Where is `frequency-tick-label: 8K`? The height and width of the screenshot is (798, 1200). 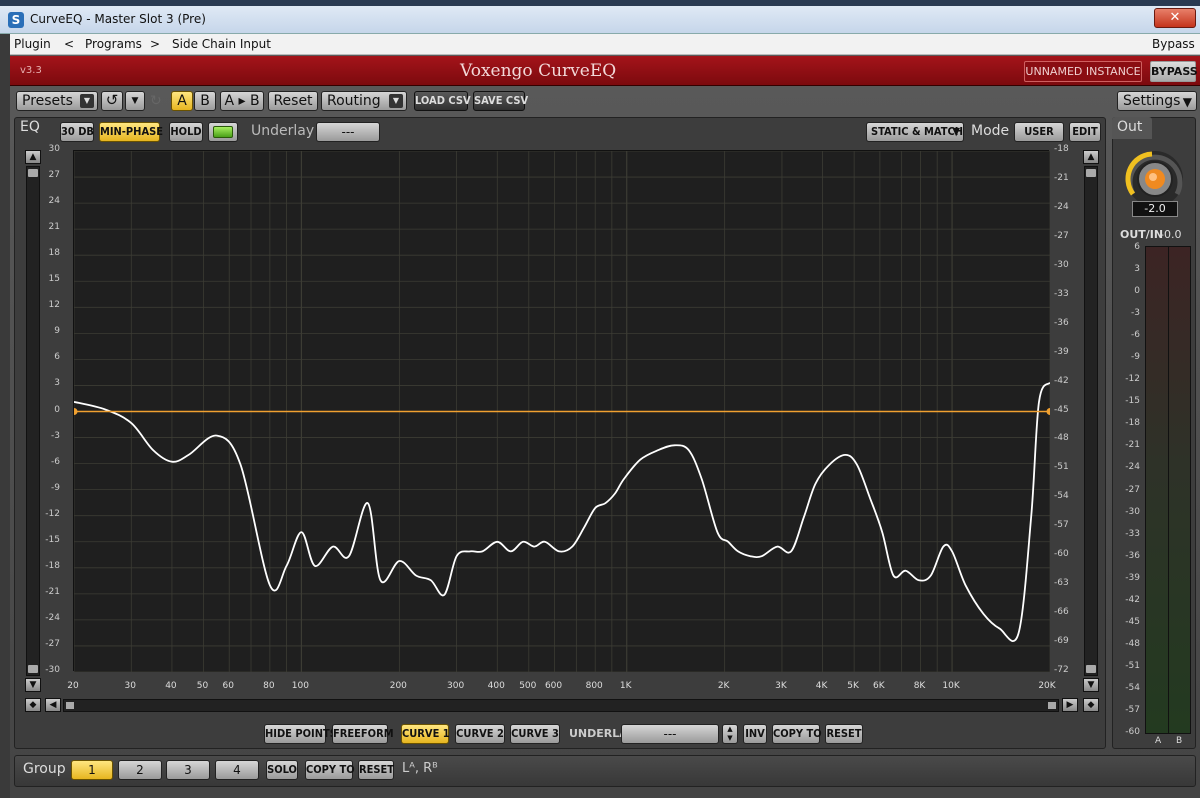 frequency-tick-label: 8K is located at coordinates (919, 686).